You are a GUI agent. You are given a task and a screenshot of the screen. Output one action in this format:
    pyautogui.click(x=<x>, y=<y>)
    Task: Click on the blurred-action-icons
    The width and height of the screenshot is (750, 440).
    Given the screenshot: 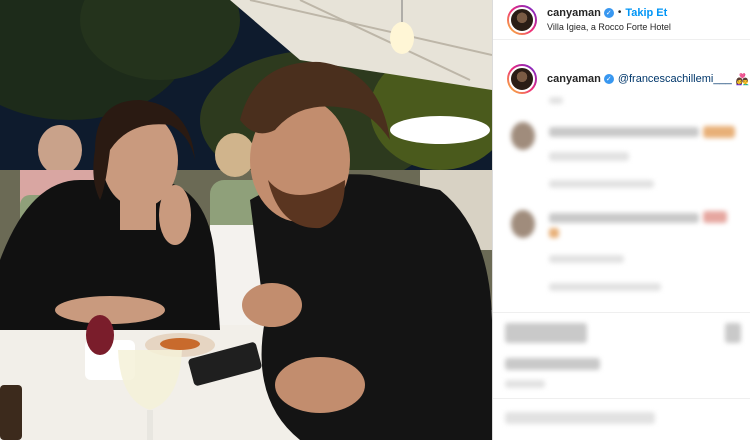 What is the action you would take?
    pyautogui.click(x=546, y=333)
    